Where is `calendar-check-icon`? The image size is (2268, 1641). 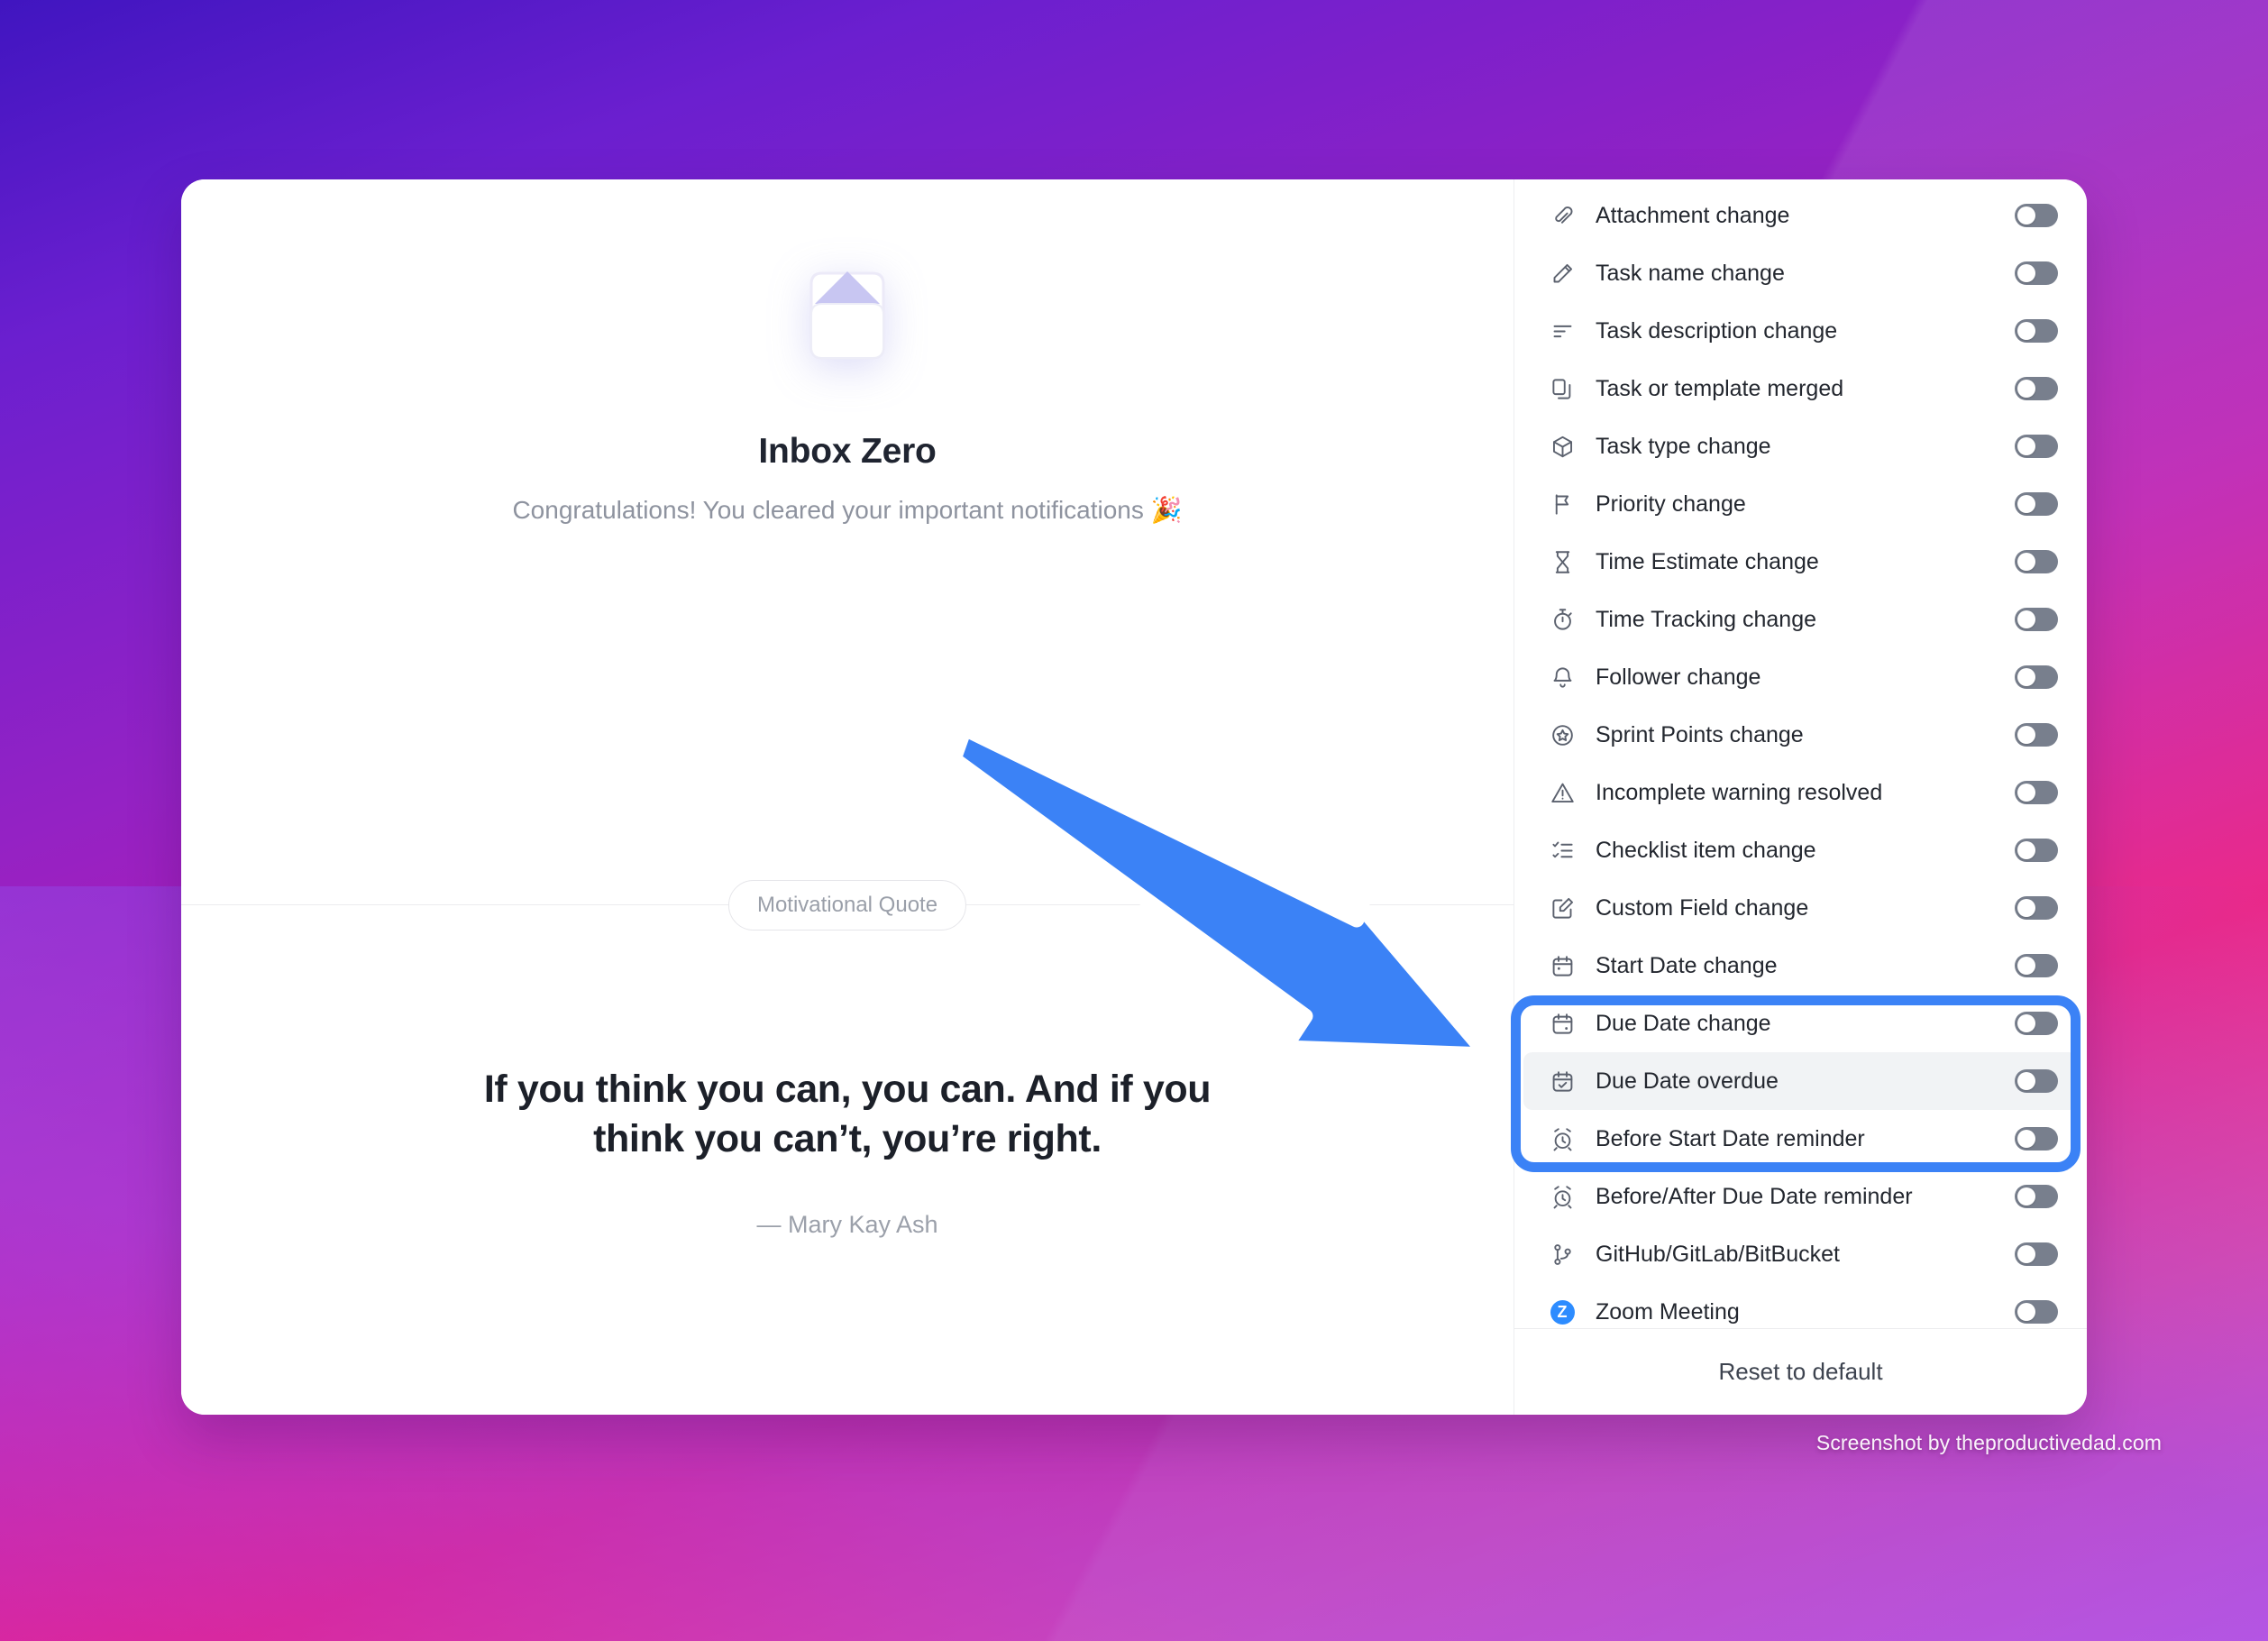
calendar-check-icon is located at coordinates (1563, 1081).